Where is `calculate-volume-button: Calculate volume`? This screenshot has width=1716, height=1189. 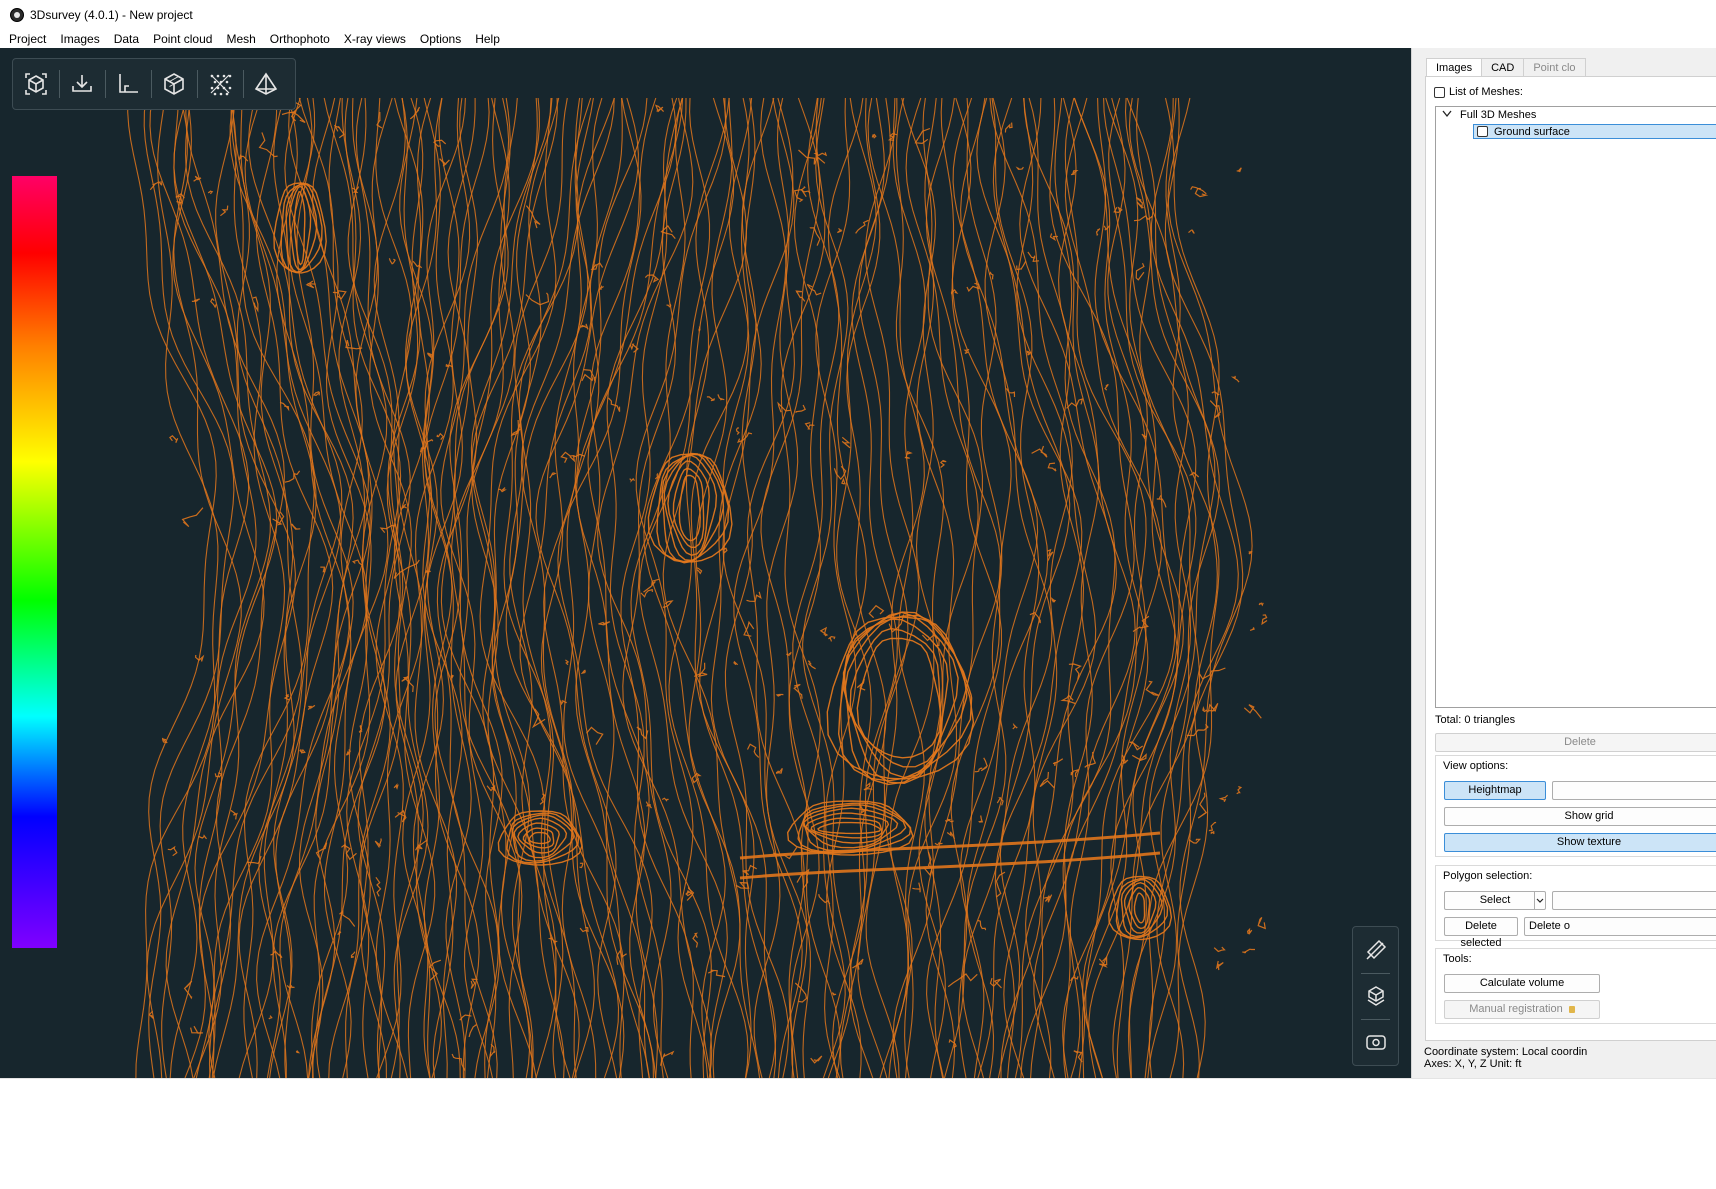
calculate-volume-button: Calculate volume is located at coordinates (1522, 983).